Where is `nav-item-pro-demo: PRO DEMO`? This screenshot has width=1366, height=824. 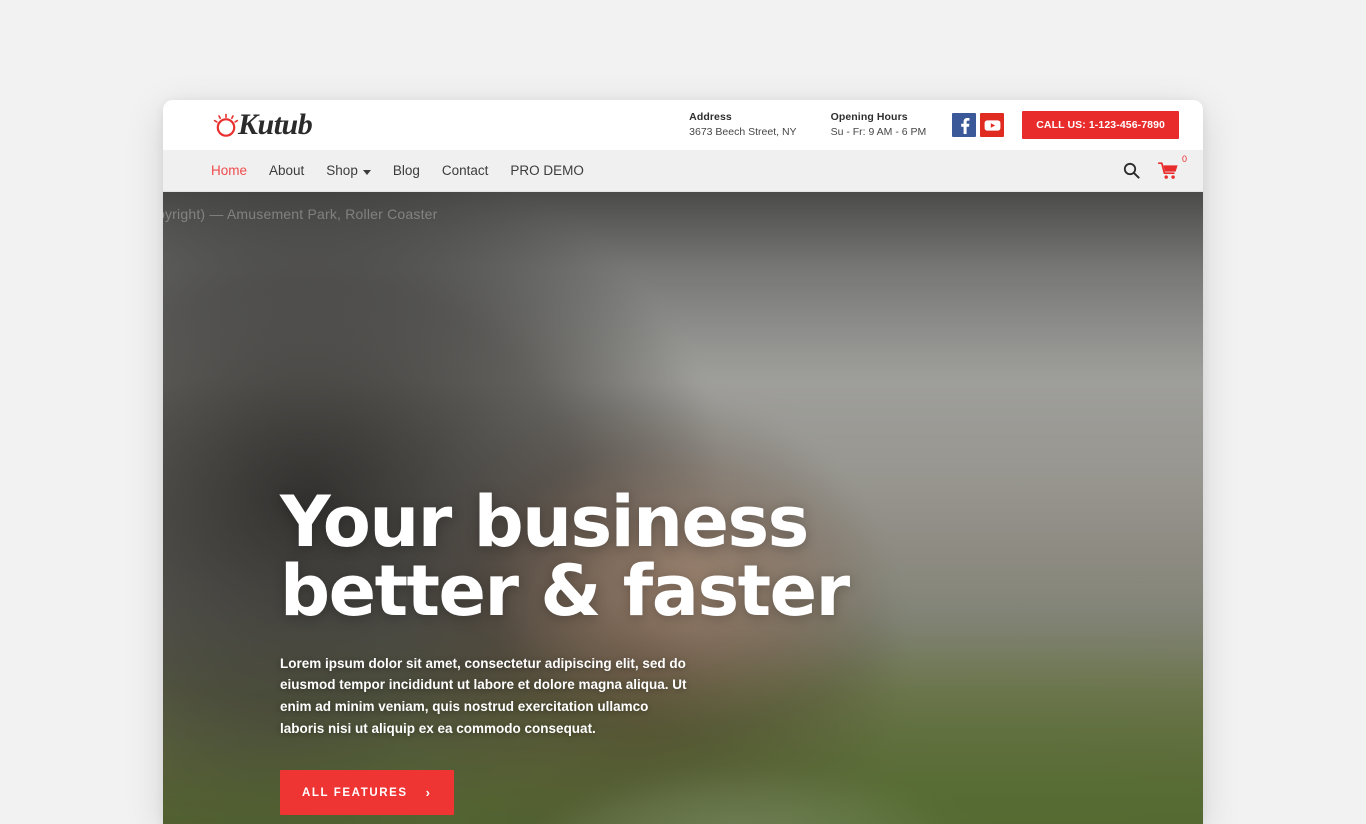 nav-item-pro-demo: PRO DEMO is located at coordinates (547, 170).